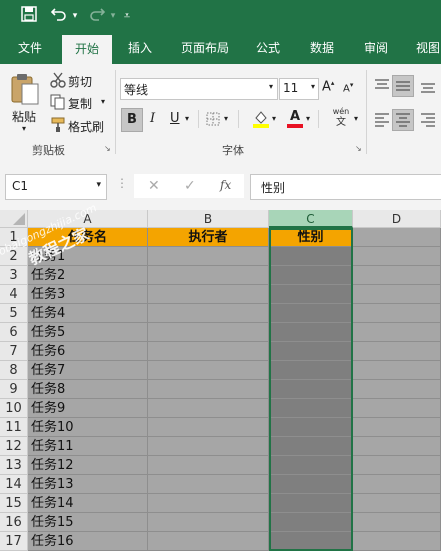  Describe the element at coordinates (97, 16) in the screenshot. I see `redo-icon` at that location.